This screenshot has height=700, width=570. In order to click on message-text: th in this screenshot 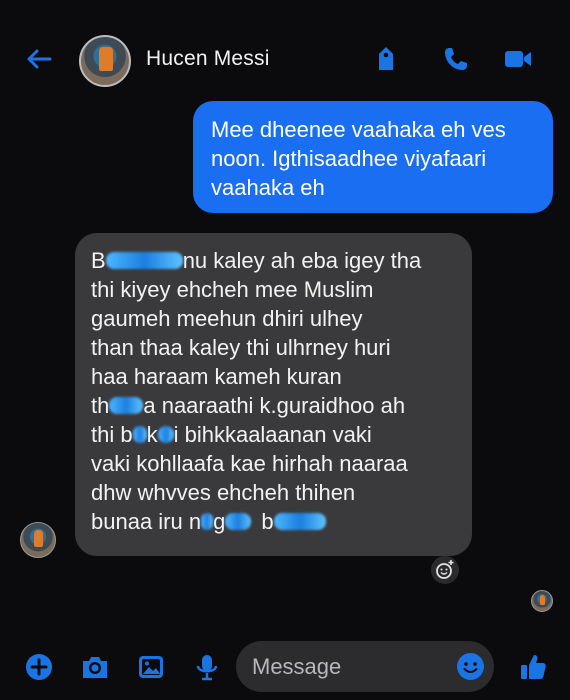, I will do `click(100, 405)`.